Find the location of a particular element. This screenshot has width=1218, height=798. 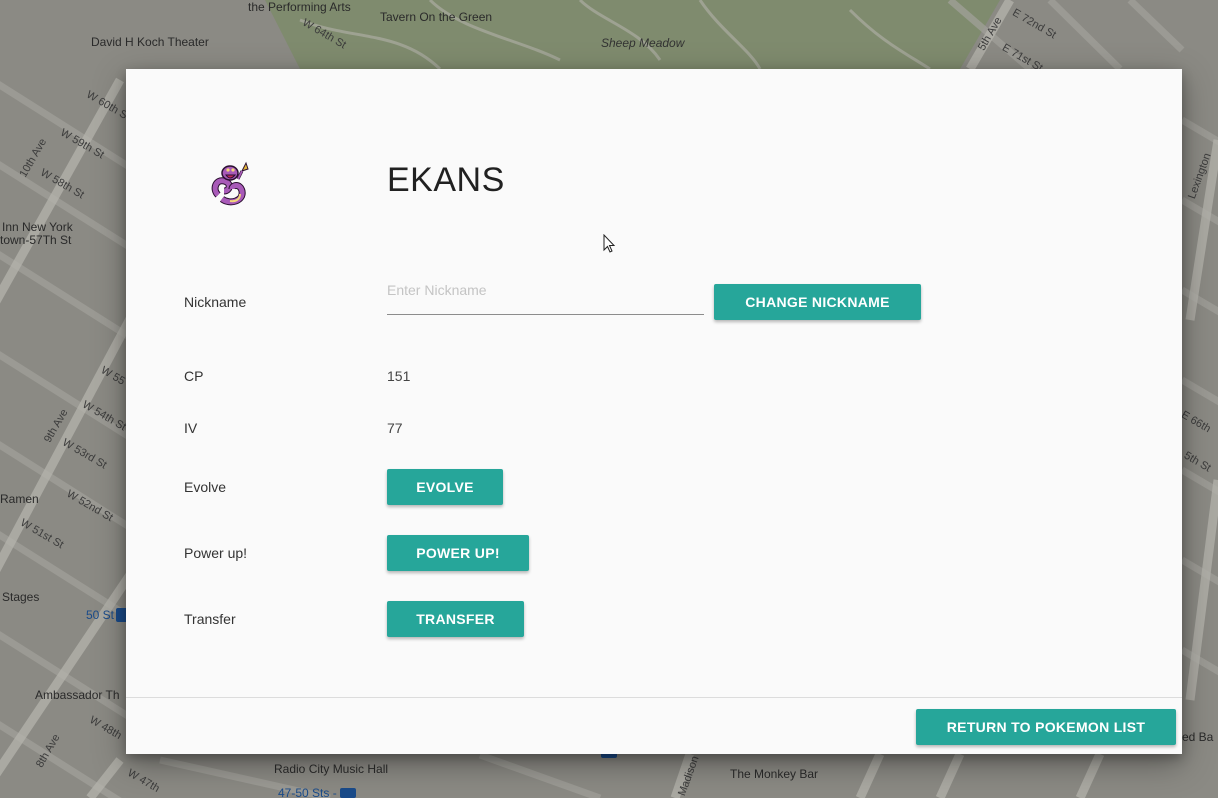

map-label-ramen: Ramen is located at coordinates (19, 499).